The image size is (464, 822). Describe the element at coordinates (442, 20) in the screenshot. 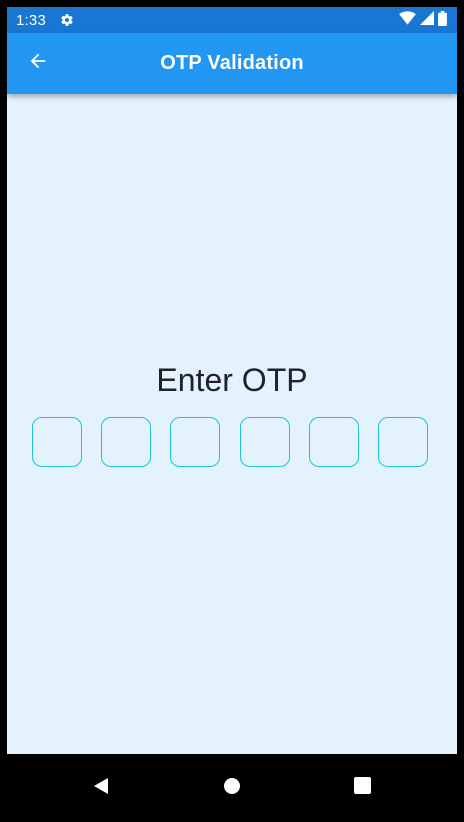

I see `battery-icon` at that location.